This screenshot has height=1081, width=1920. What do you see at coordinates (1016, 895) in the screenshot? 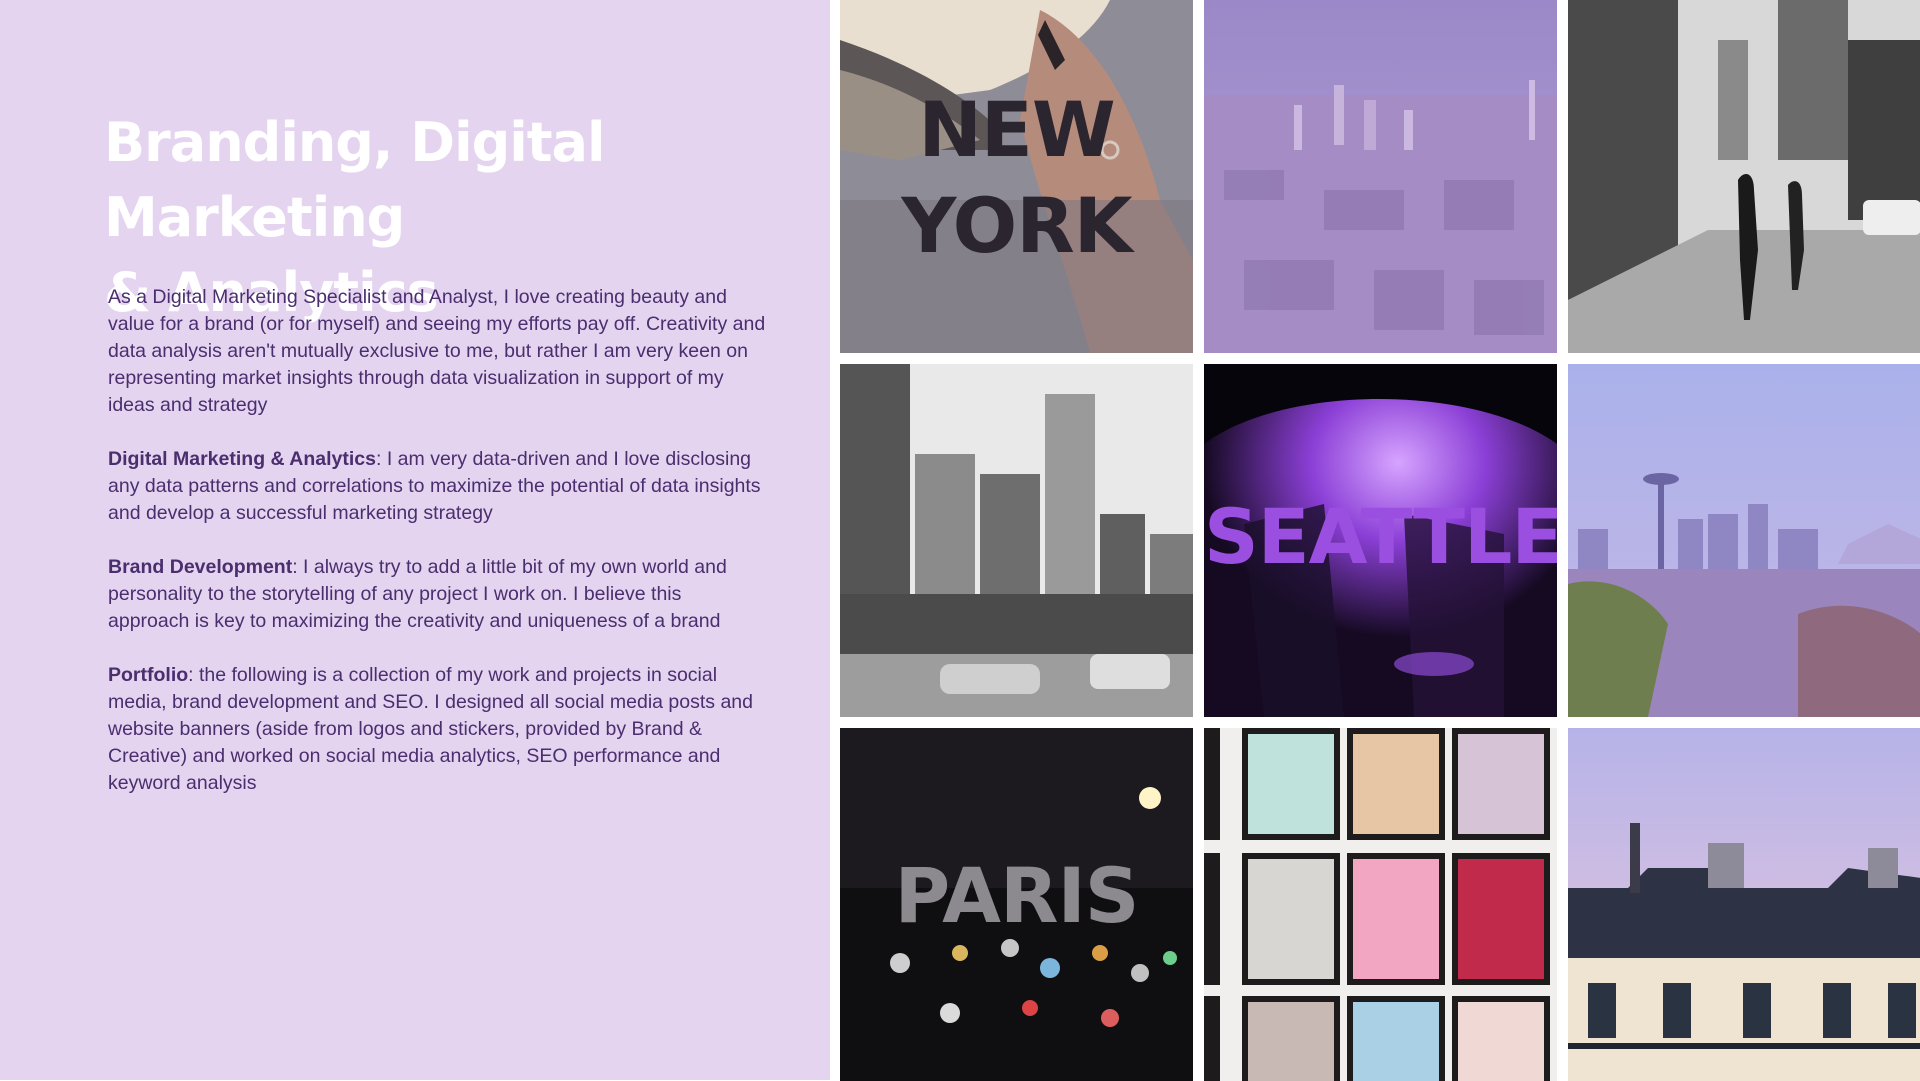
I see `paris-label: PARIS` at bounding box center [1016, 895].